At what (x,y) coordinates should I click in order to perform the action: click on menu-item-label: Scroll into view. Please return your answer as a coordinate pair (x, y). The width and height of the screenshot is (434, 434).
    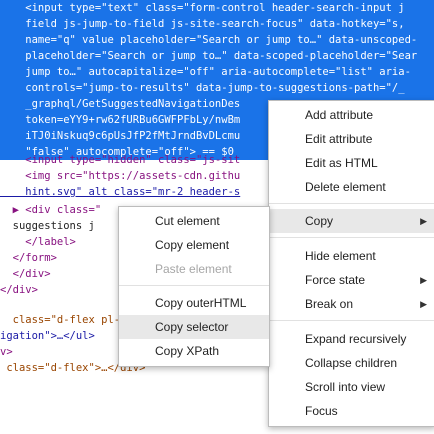
    Looking at the image, I should click on (345, 387).